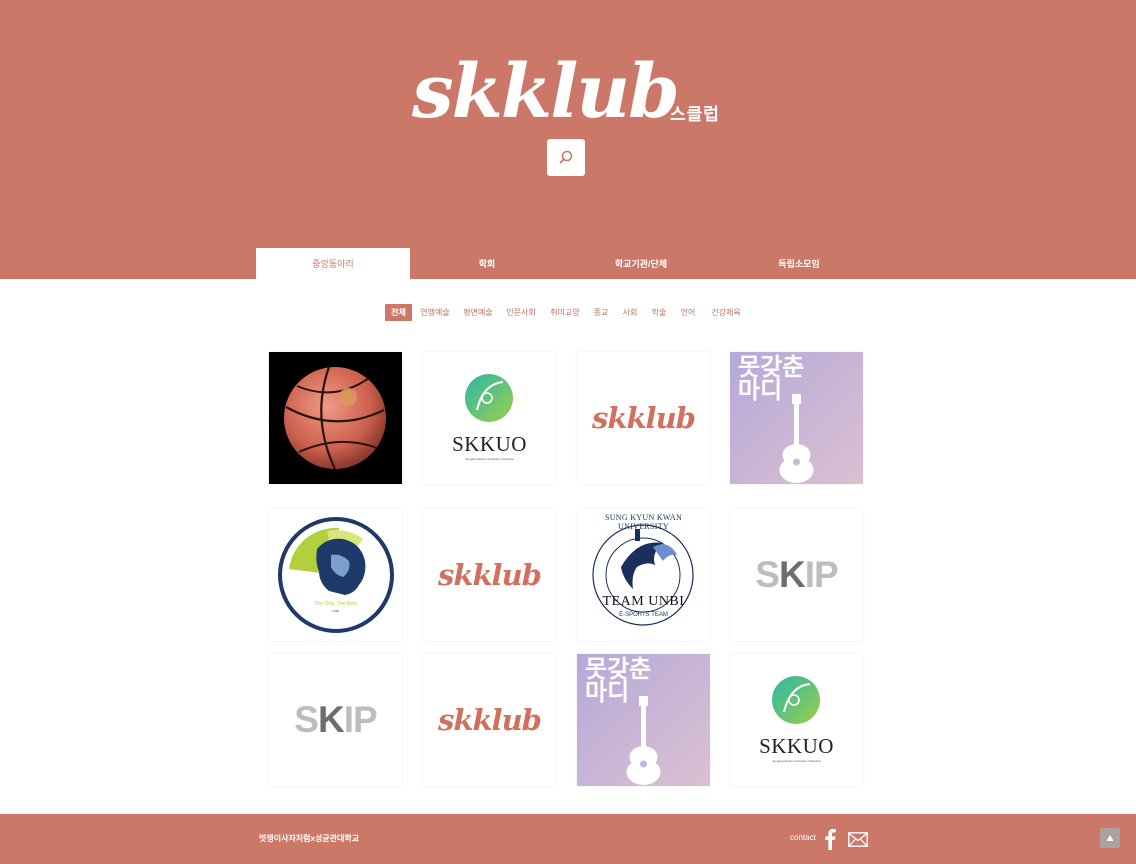  Describe the element at coordinates (726, 312) in the screenshot. I see `filter-sports: 건강체육` at that location.